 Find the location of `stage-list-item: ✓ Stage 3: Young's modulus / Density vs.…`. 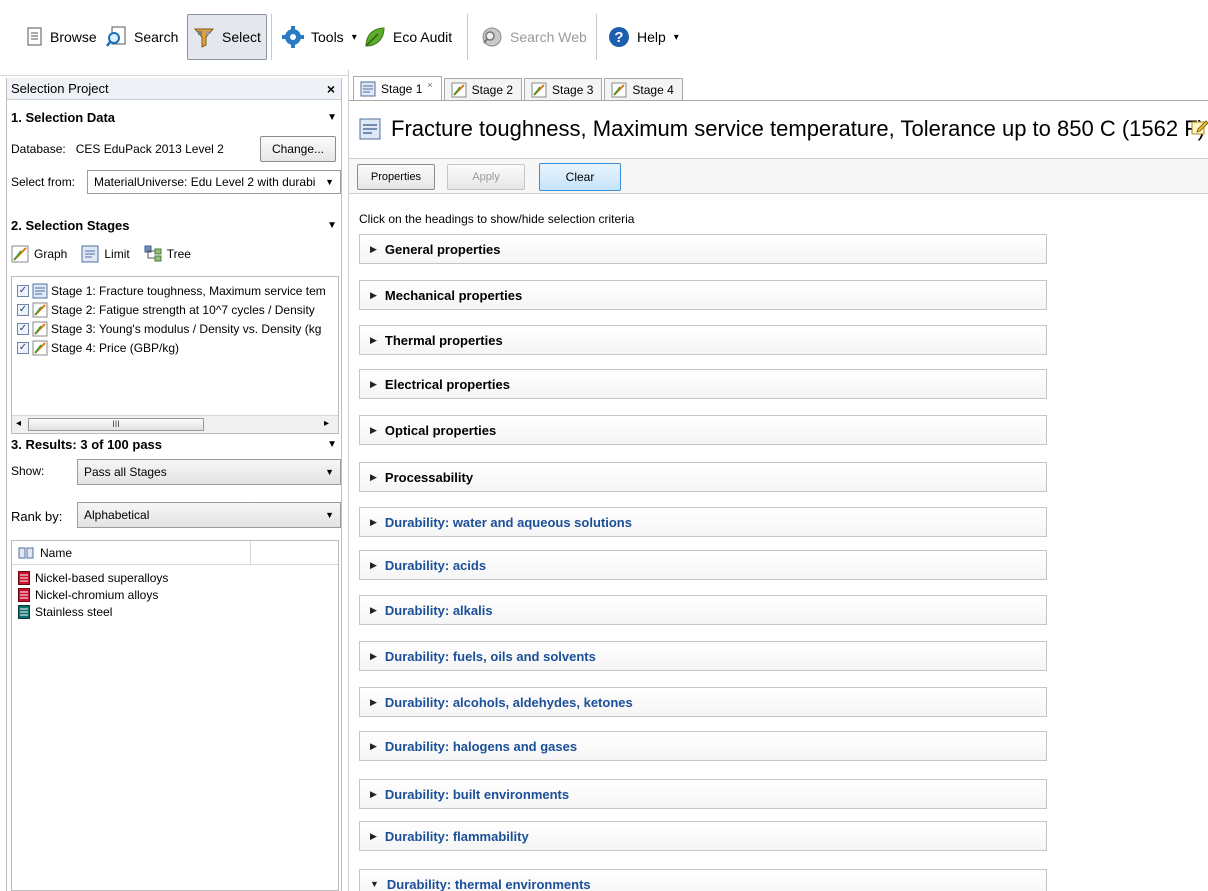

stage-list-item: ✓ Stage 3: Young's modulus / Density vs.… is located at coordinates (169, 329).